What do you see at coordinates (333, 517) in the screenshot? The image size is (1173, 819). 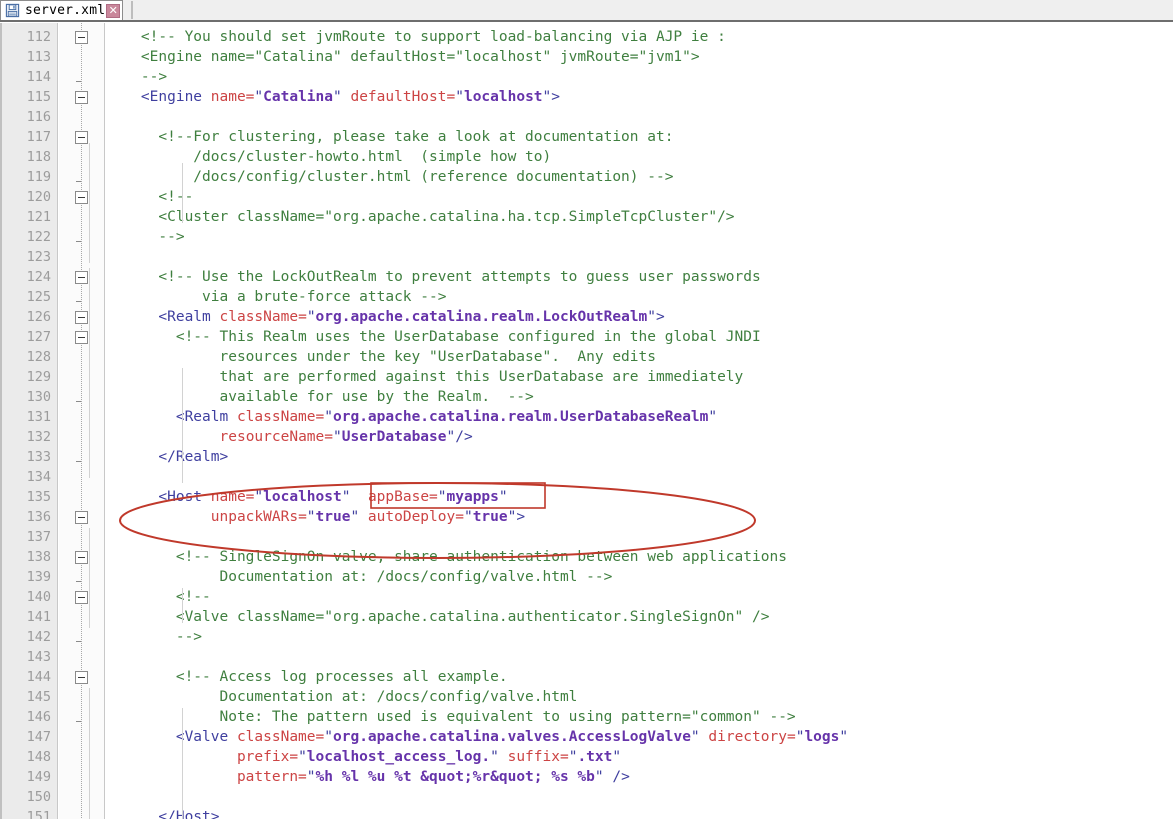 I see `code-token-val: true` at bounding box center [333, 517].